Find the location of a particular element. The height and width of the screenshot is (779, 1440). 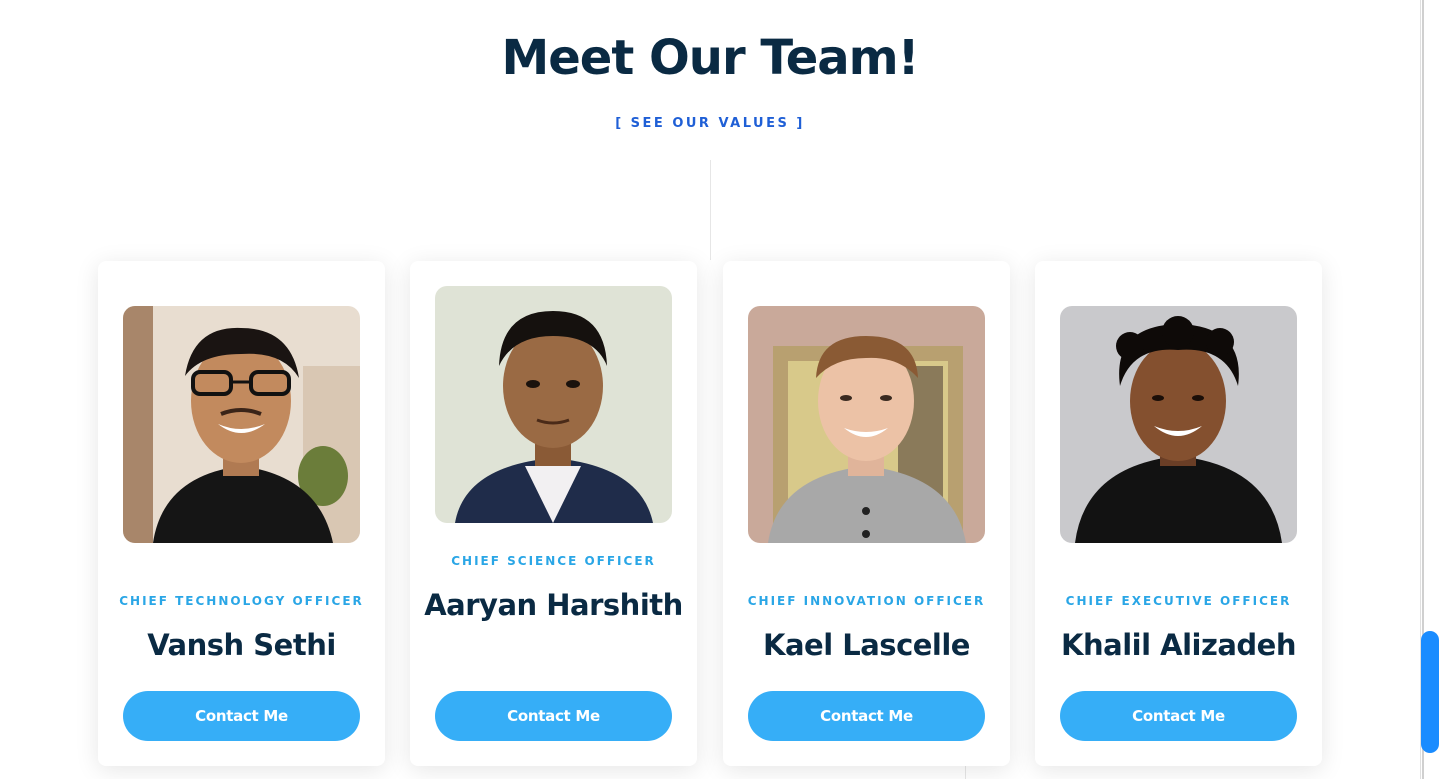

team-role: CHIEF SCIENCE OFFICER is located at coordinates (553, 561).